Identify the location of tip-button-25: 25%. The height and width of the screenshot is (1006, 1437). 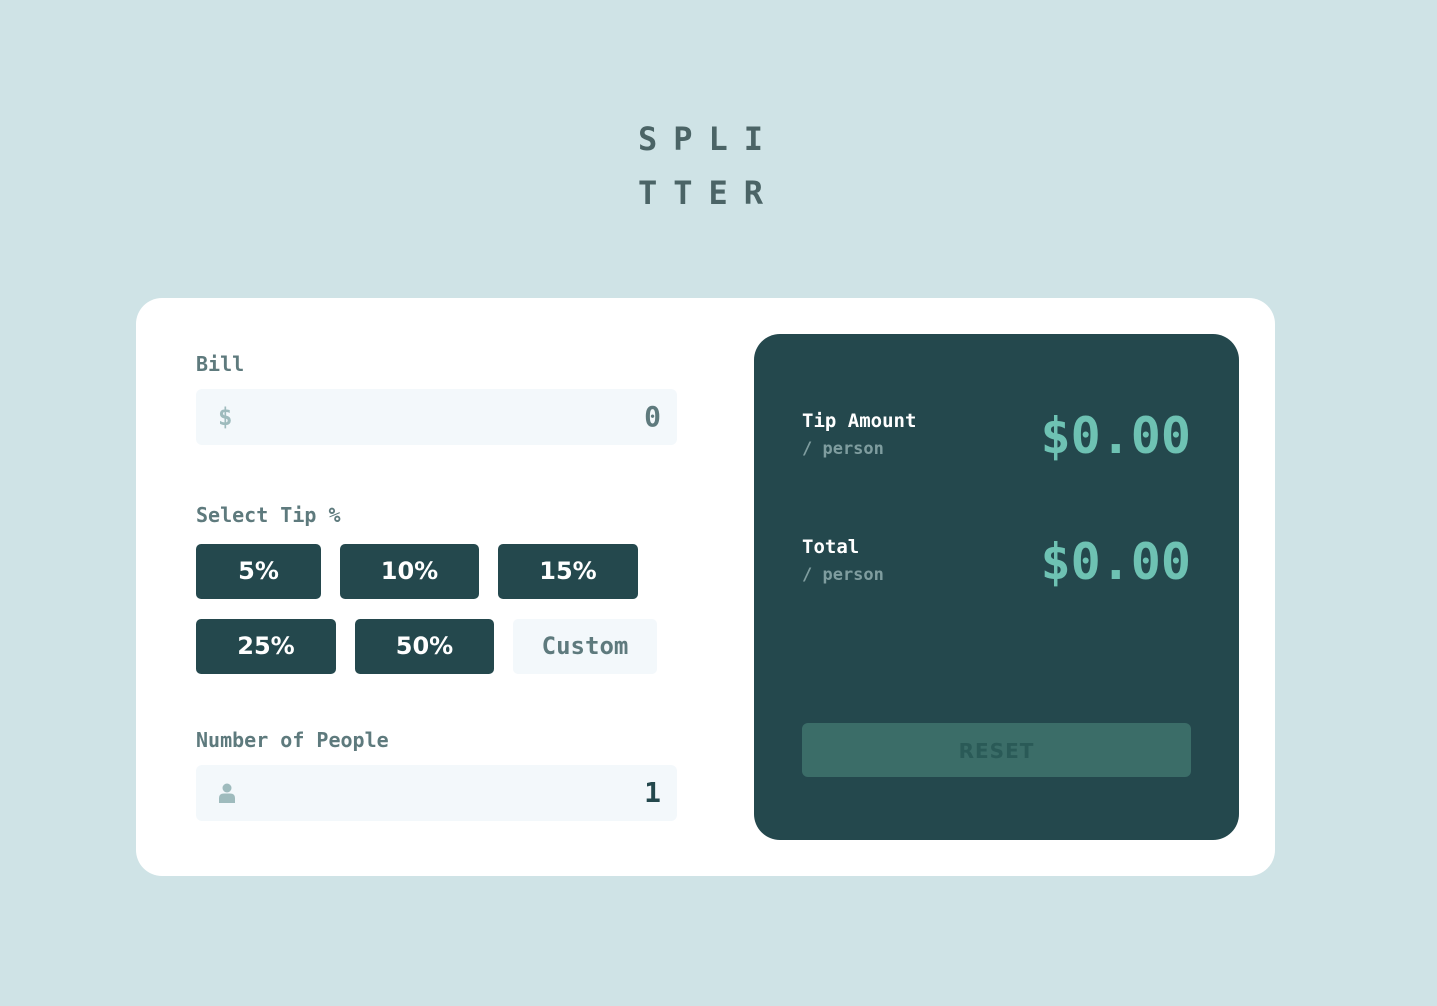
(266, 646).